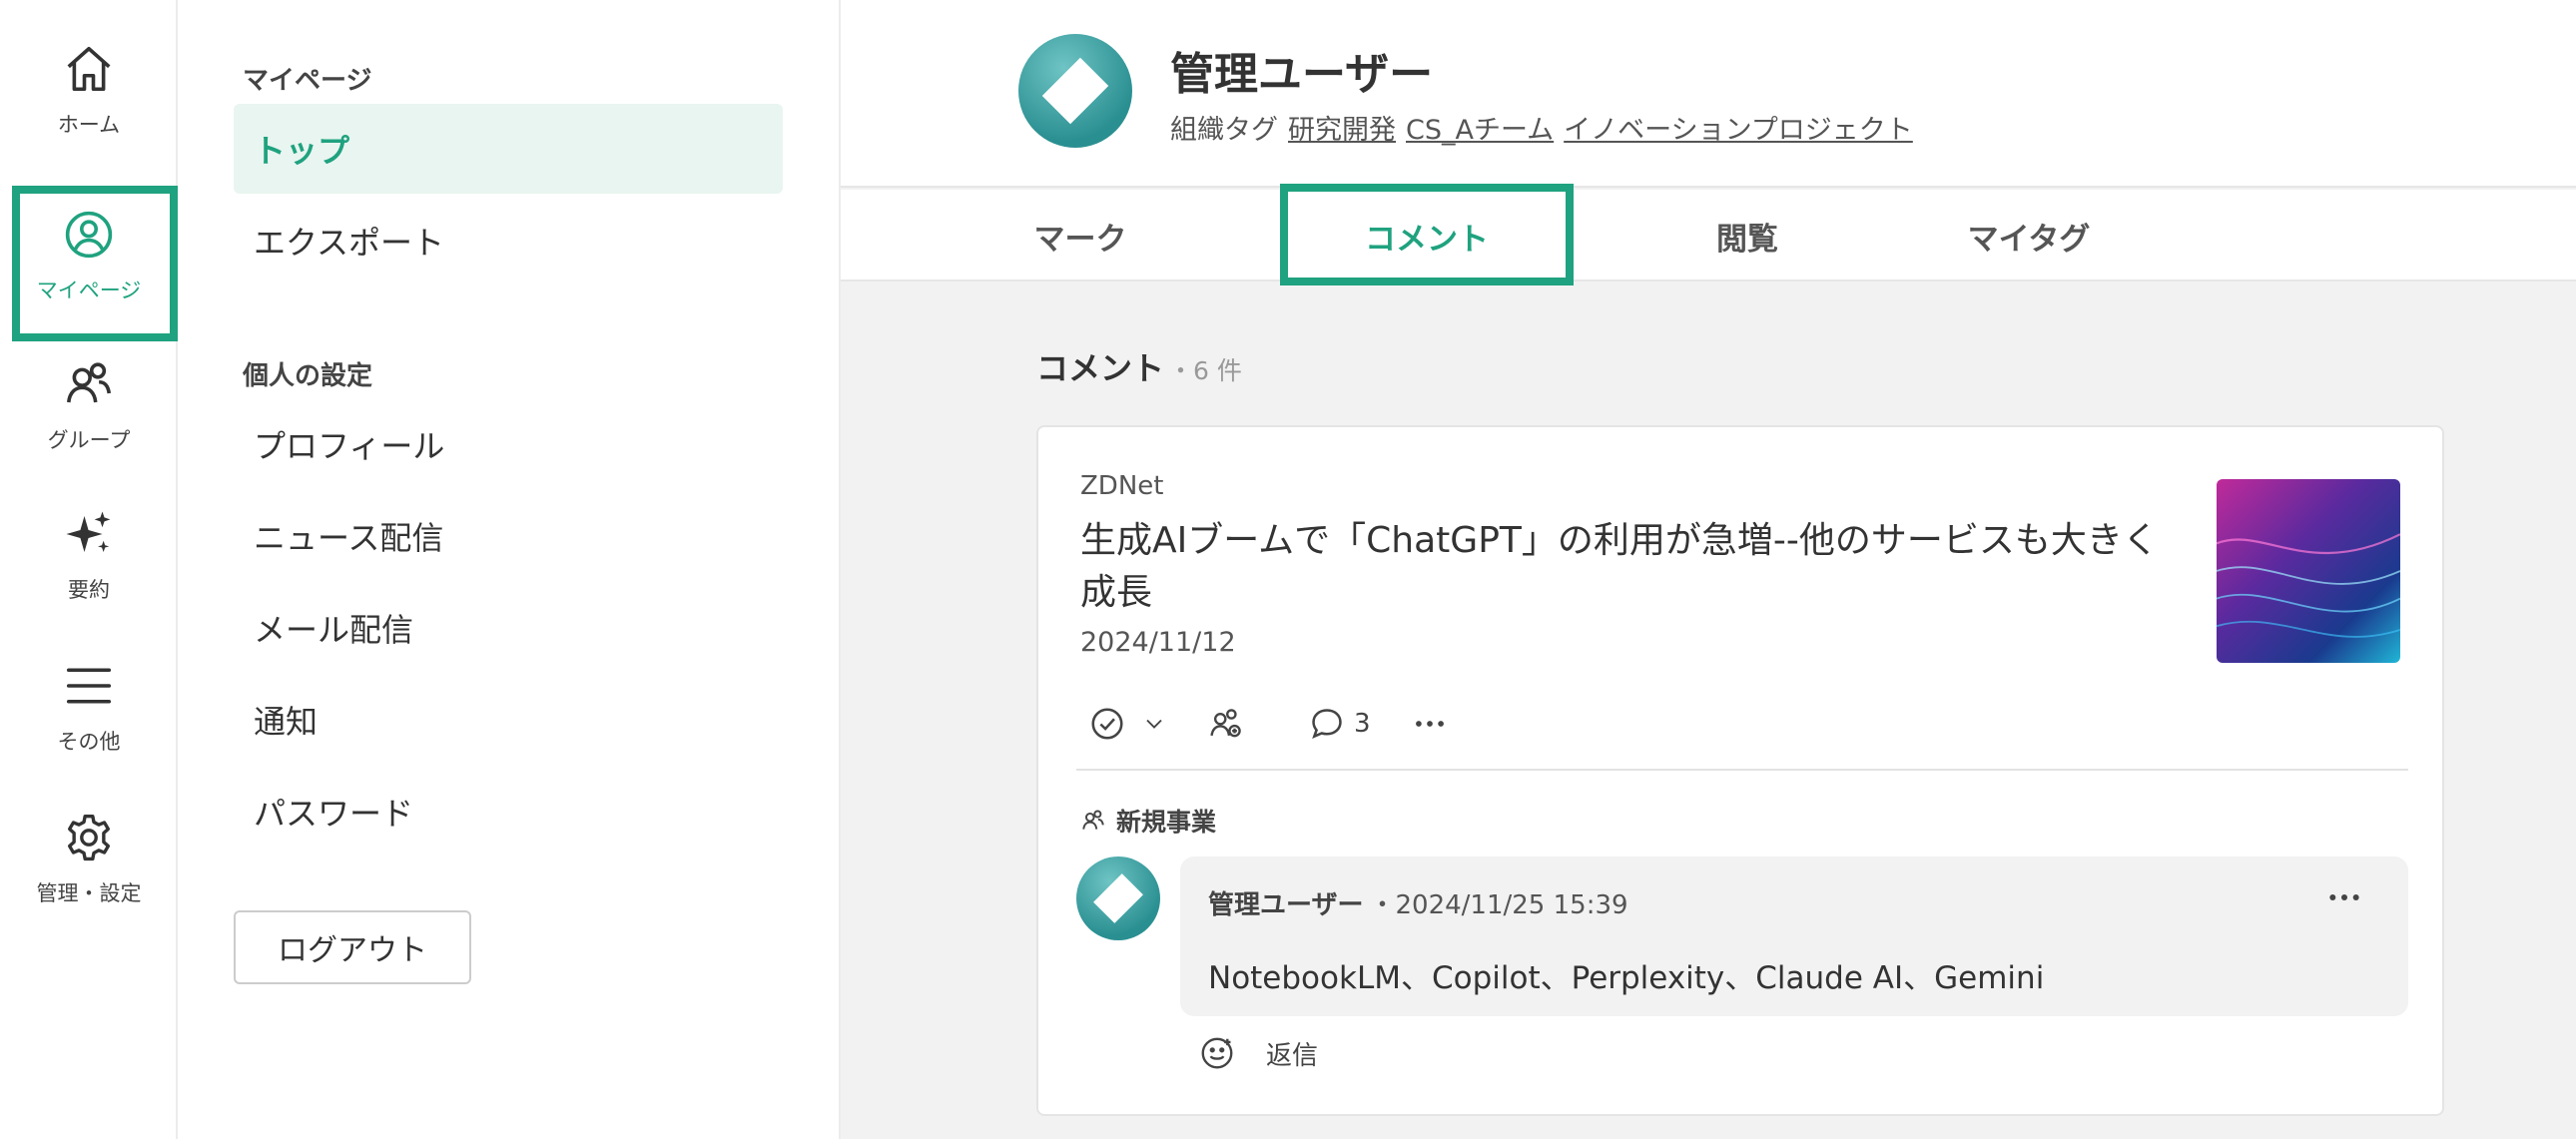 The width and height of the screenshot is (2576, 1139). What do you see at coordinates (1158, 642) in the screenshot?
I see `article-date: 2024/11/12` at bounding box center [1158, 642].